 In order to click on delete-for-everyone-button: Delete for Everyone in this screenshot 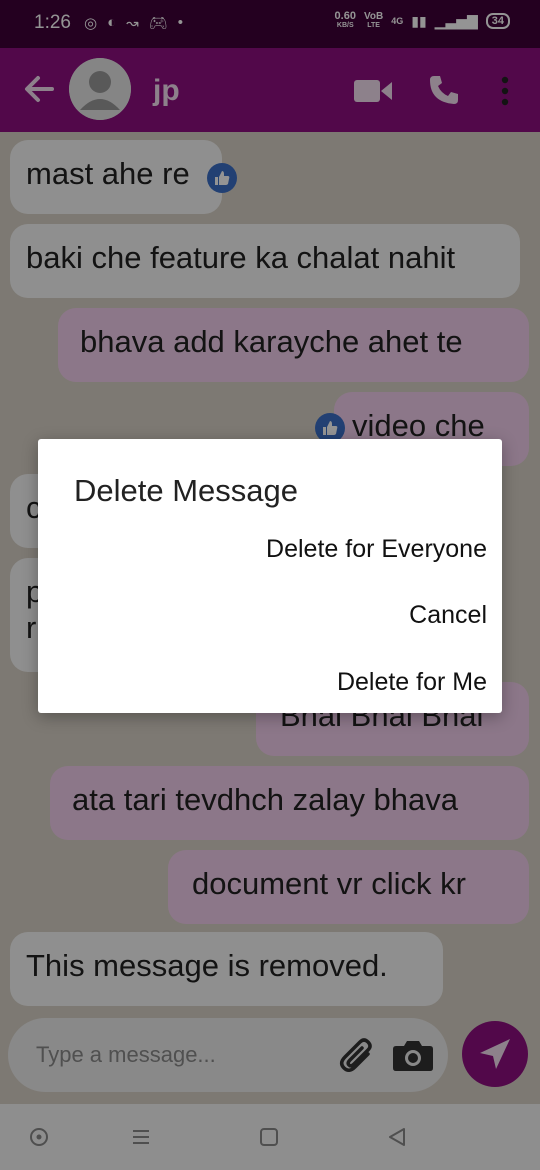, I will do `click(376, 549)`.